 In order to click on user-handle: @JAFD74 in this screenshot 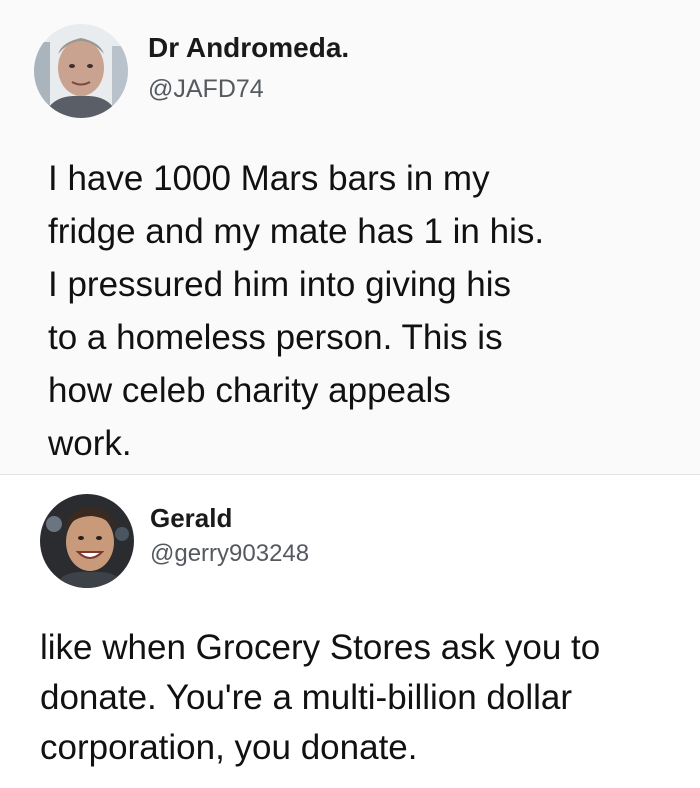, I will do `click(206, 89)`.